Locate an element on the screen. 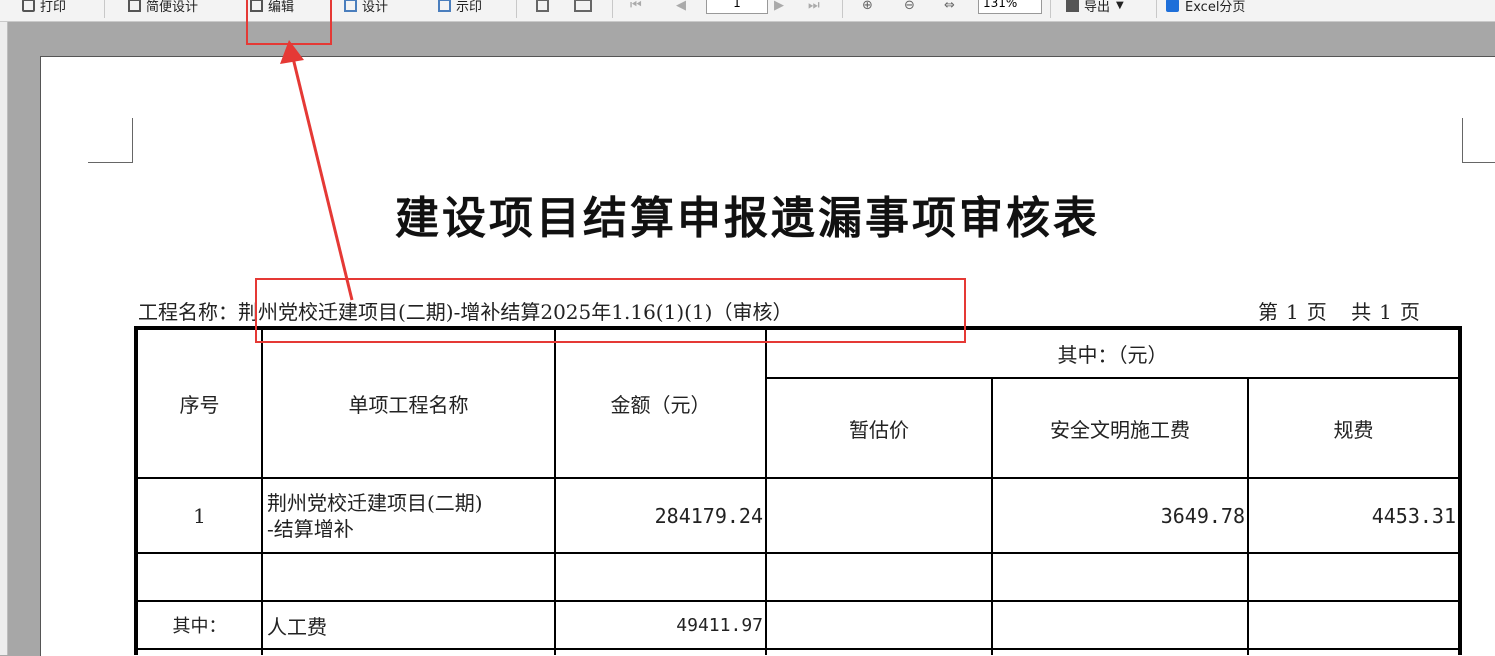 This screenshot has width=1495, height=656. excel-pagination-label: Excel分页 is located at coordinates (1215, 7).